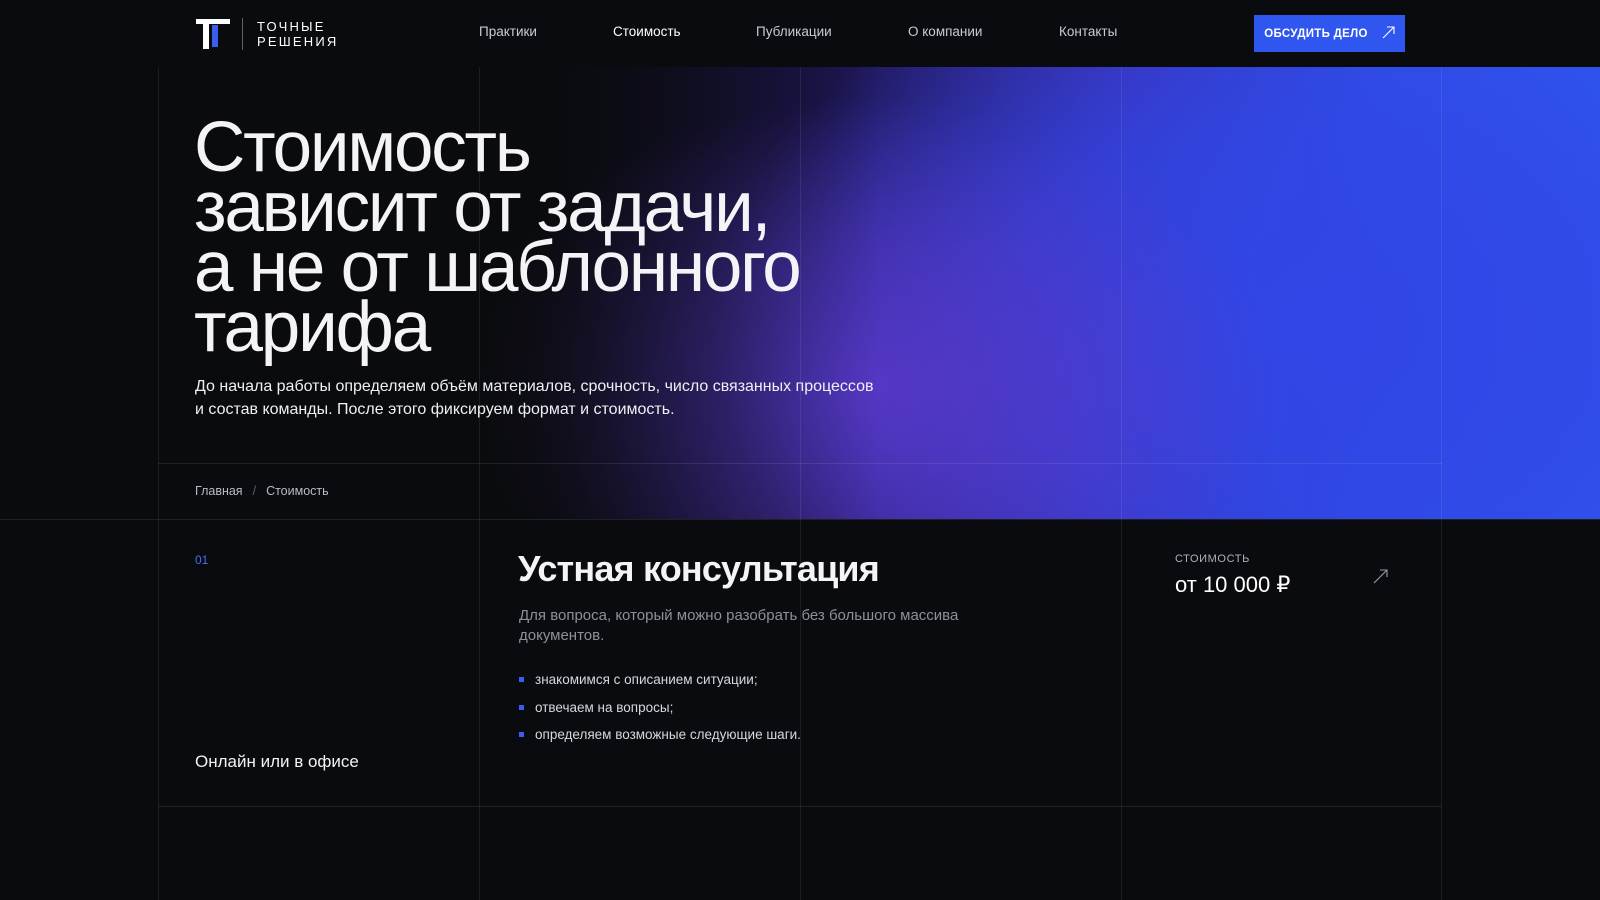  I want to click on service-format: Онлайн или в офисе, so click(277, 761).